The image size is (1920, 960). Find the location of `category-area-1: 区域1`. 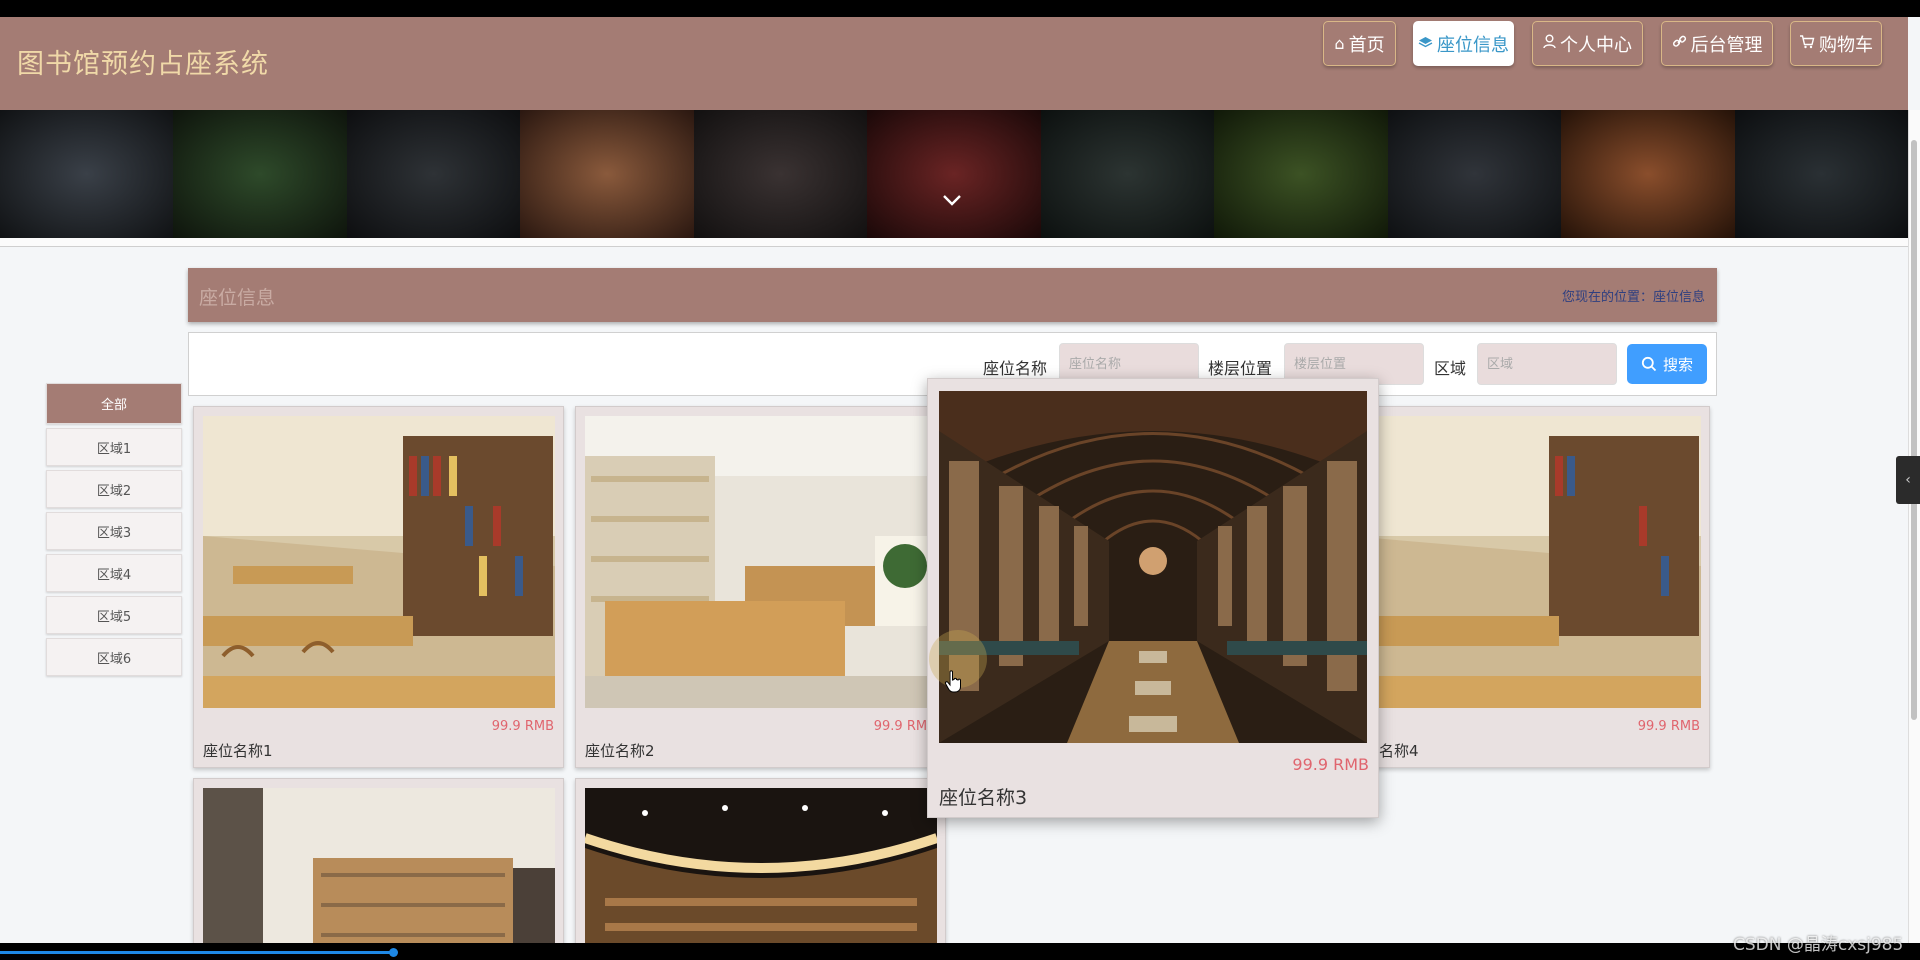

category-area-1: 区域1 is located at coordinates (114, 447).